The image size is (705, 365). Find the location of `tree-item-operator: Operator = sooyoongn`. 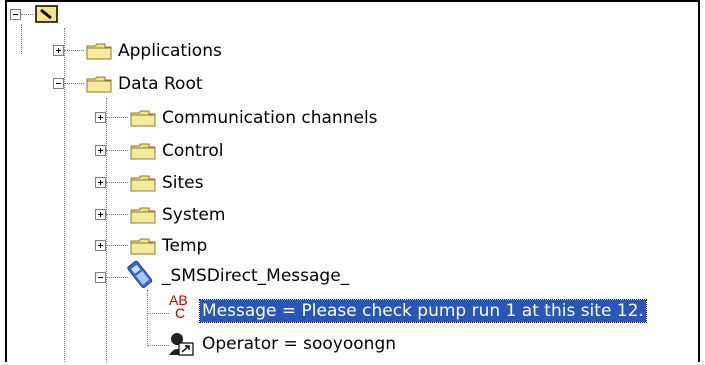

tree-item-operator: Operator = sooyoongn is located at coordinates (317, 344).